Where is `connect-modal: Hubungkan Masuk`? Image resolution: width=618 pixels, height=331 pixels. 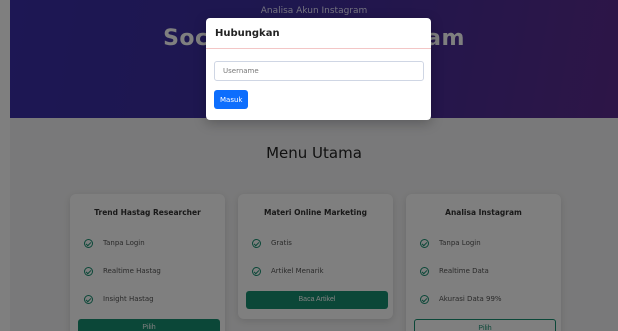 connect-modal: Hubungkan Masuk is located at coordinates (318, 69).